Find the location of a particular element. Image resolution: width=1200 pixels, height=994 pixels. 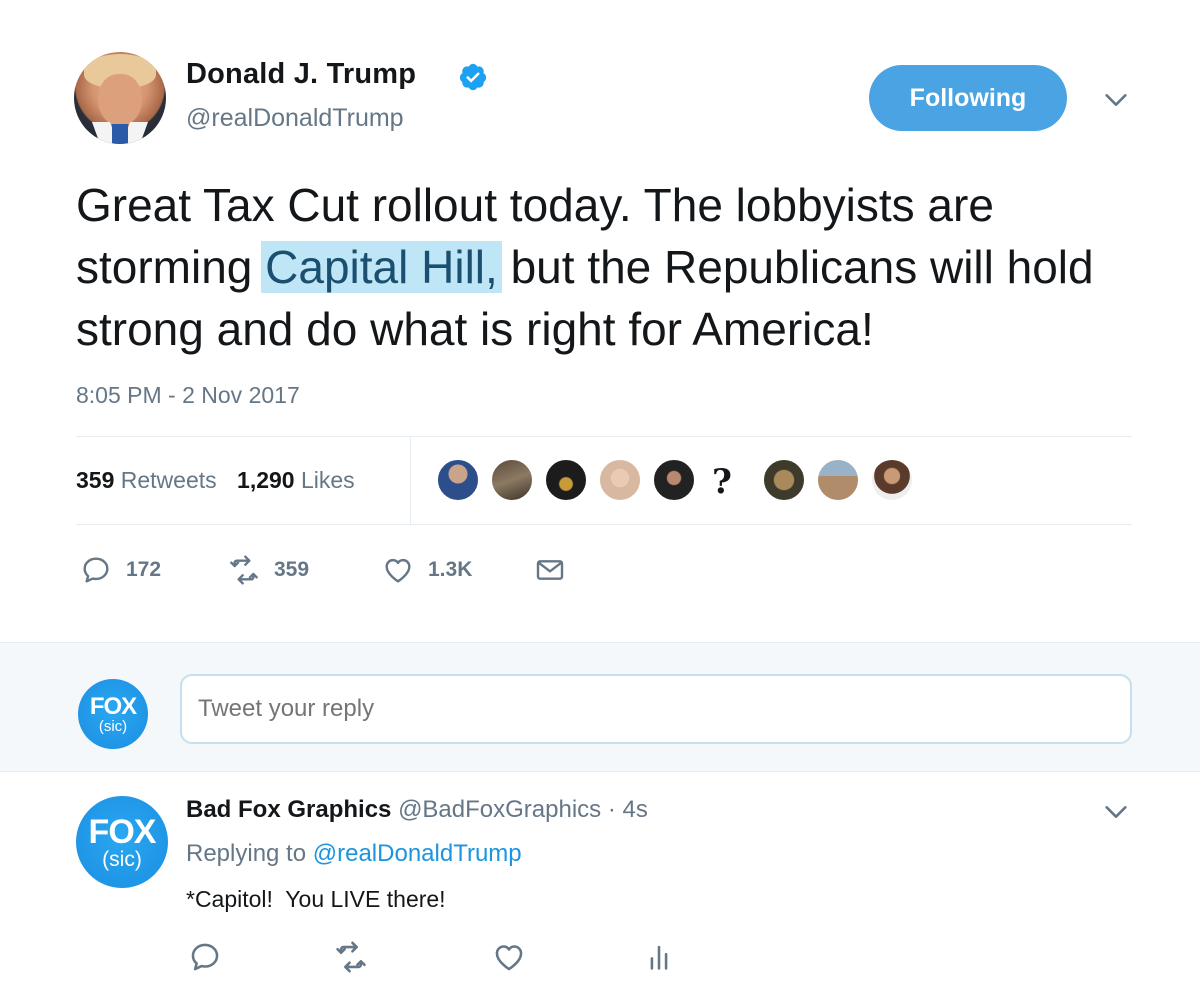

tweet-stats: 359 Retweets 1,290 Likes is located at coordinates (215, 480).